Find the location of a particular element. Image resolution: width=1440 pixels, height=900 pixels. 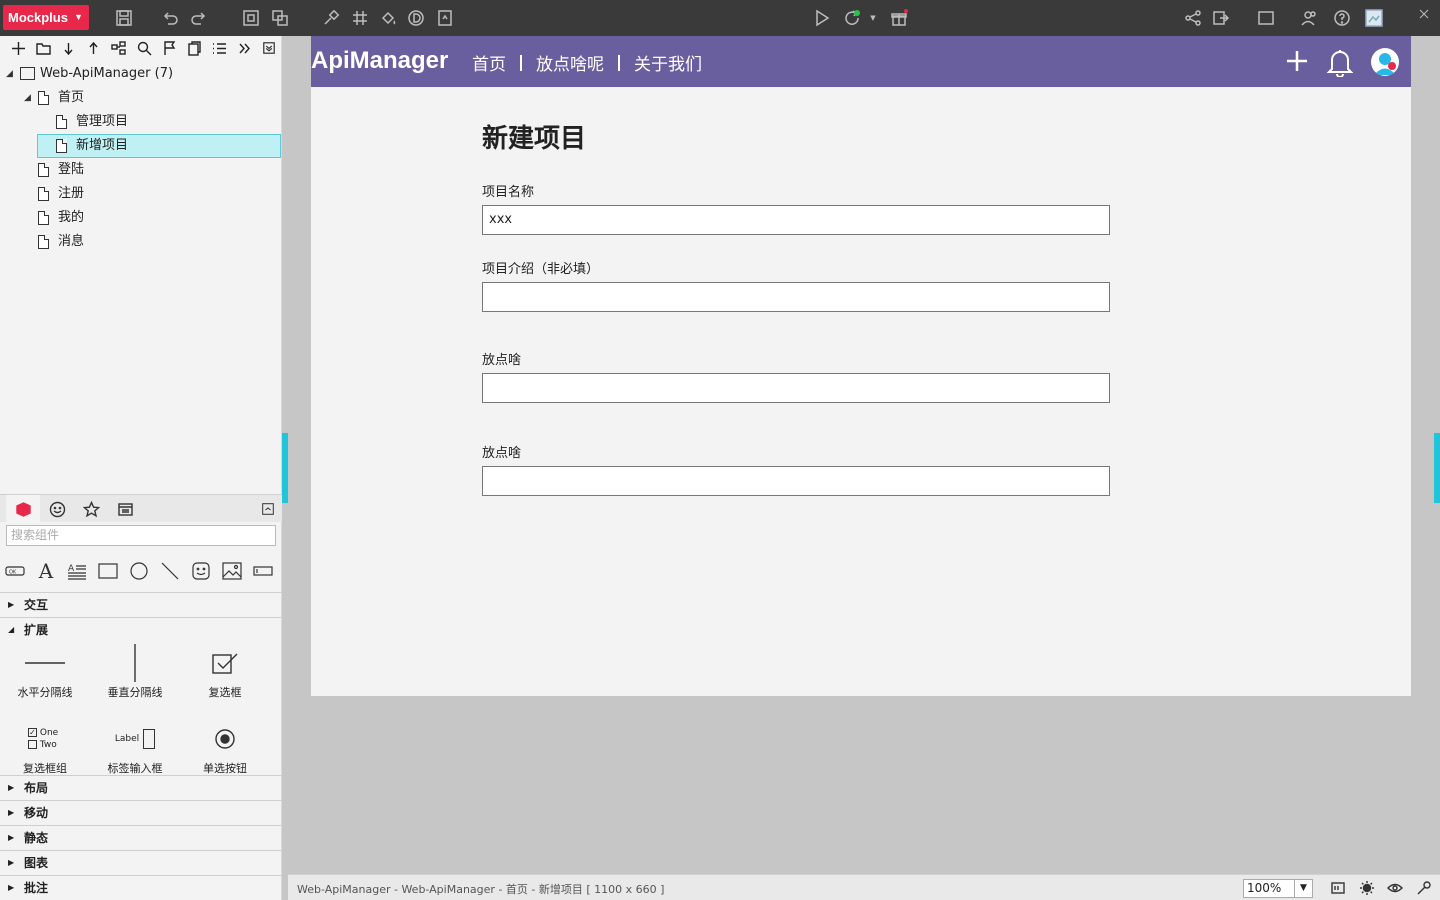

brand-menu-button: Mockplus ▼ is located at coordinates (46, 17).